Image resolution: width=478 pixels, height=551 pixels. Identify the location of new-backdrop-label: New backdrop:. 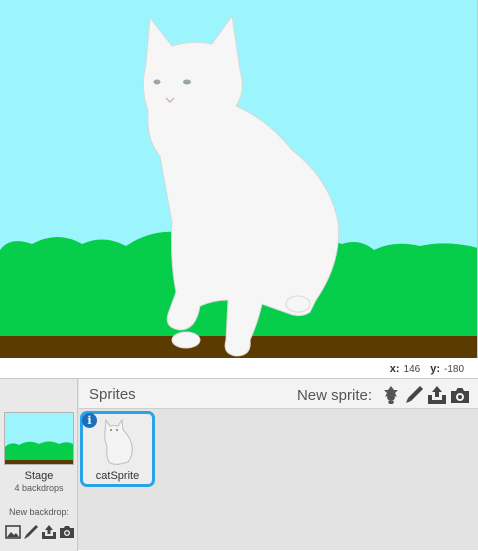
(39, 512).